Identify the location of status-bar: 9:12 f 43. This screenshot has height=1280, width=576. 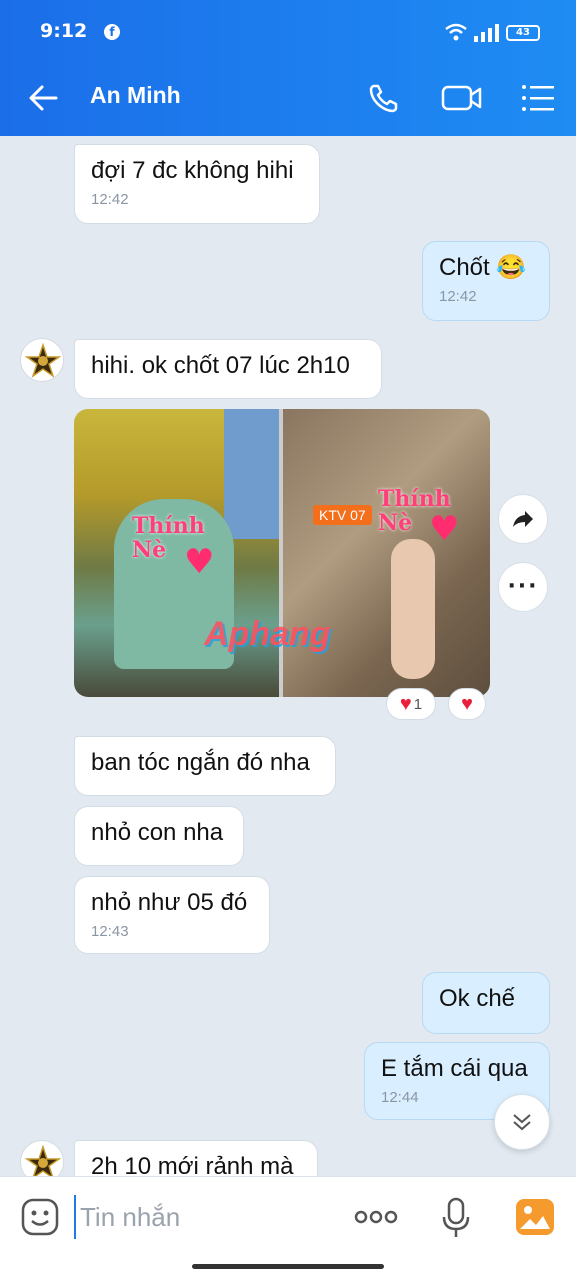
(288, 30).